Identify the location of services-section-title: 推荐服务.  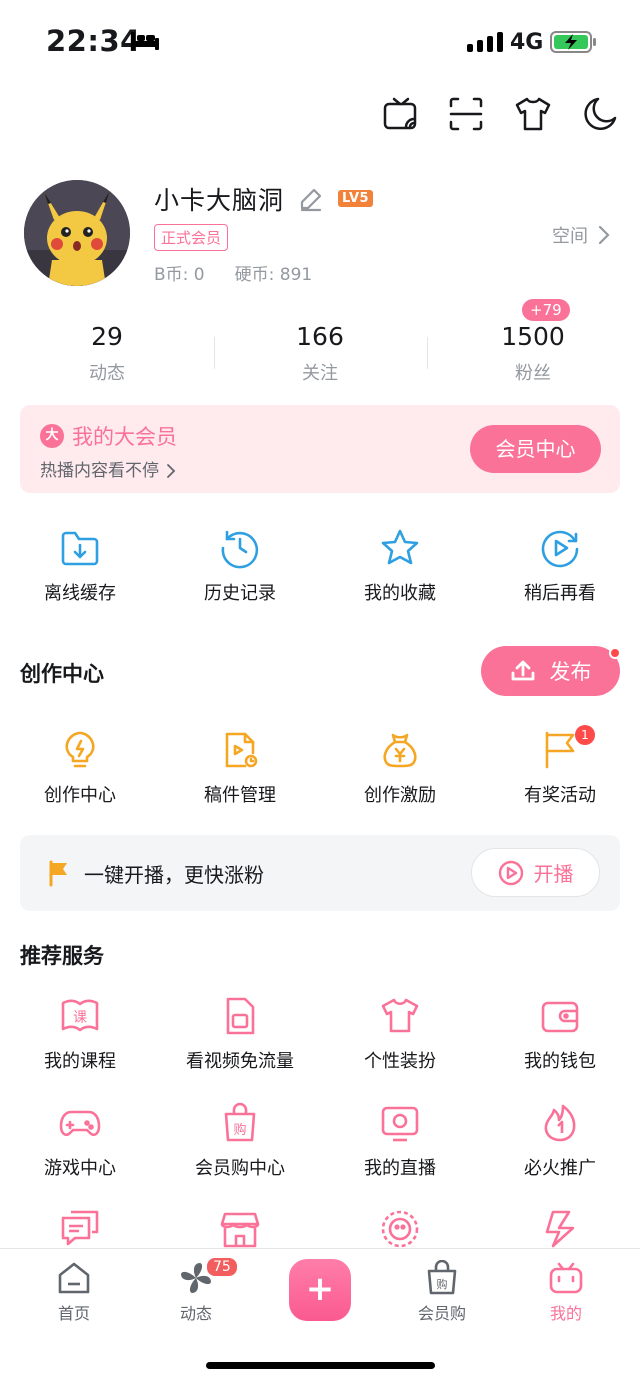
(62, 956).